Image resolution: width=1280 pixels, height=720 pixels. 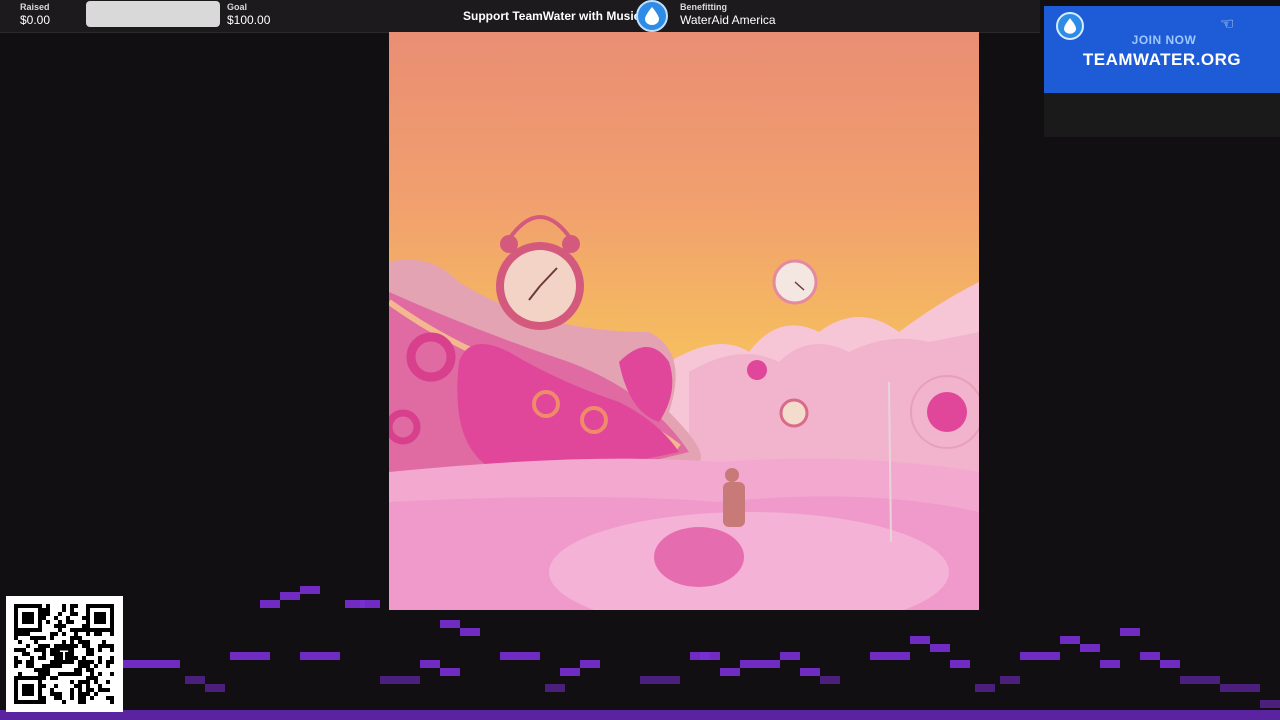 What do you see at coordinates (1162, 60) in the screenshot?
I see `teamwater-url: TEAMWATER.ORG` at bounding box center [1162, 60].